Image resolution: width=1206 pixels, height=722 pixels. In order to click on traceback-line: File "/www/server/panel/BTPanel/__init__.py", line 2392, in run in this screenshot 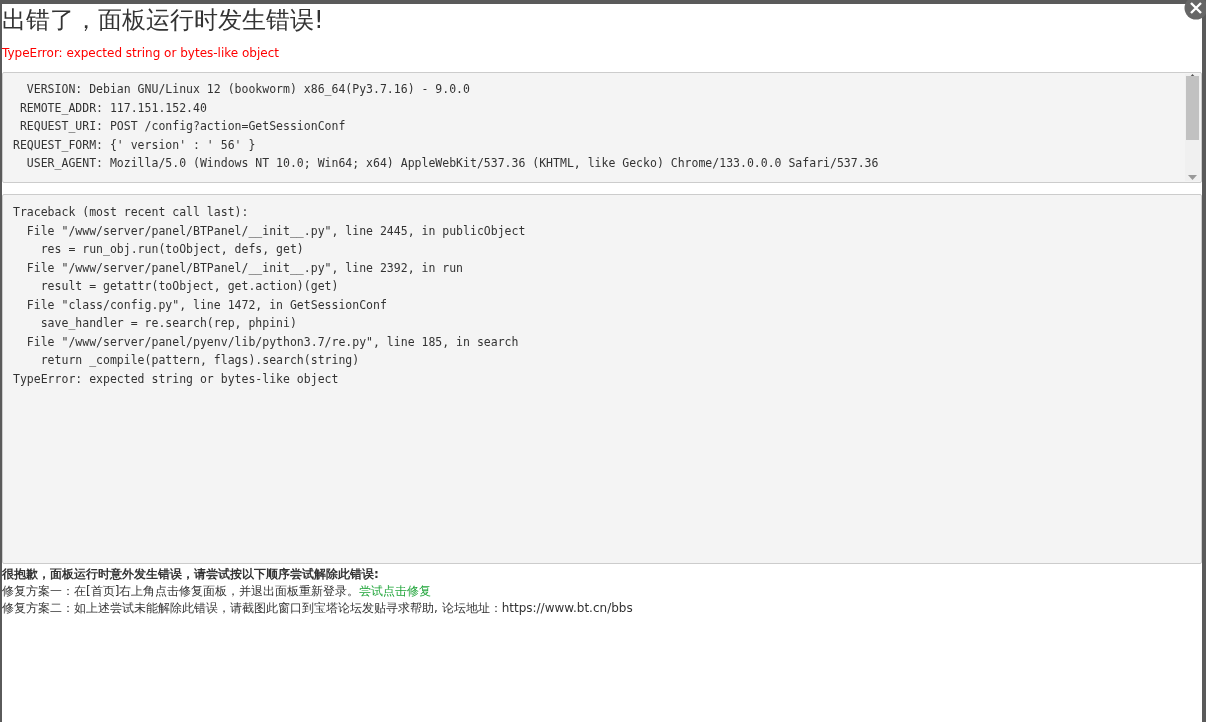, I will do `click(244, 268)`.